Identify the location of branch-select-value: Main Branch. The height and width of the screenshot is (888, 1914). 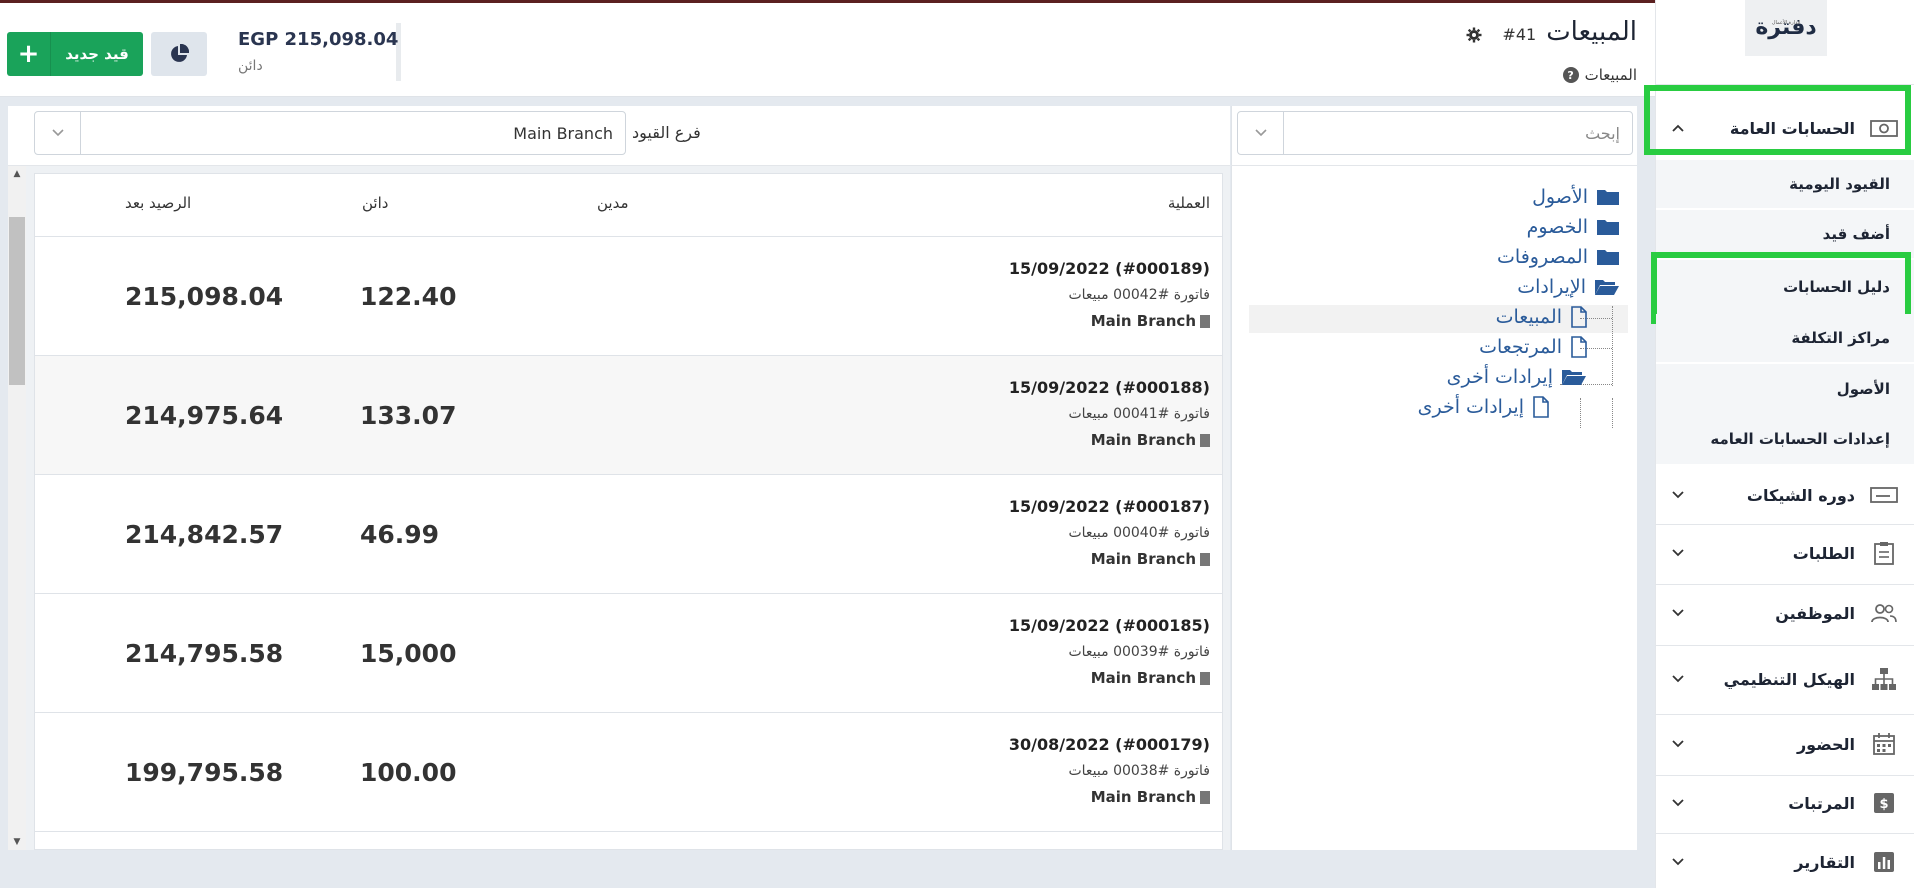
(563, 133).